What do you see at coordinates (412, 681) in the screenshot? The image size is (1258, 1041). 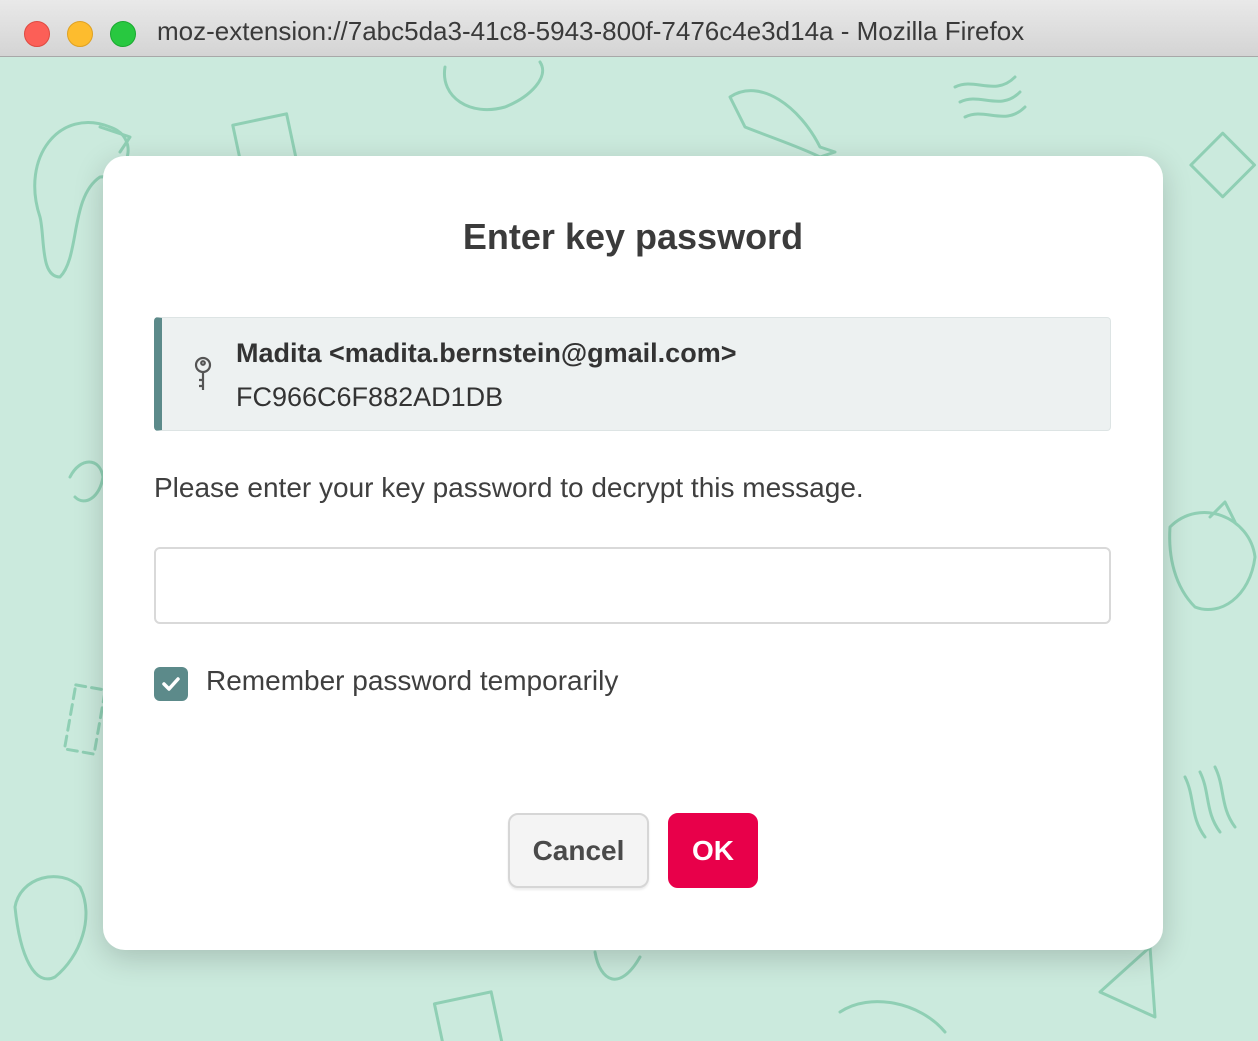 I see `remember-label: Remember password temporarily` at bounding box center [412, 681].